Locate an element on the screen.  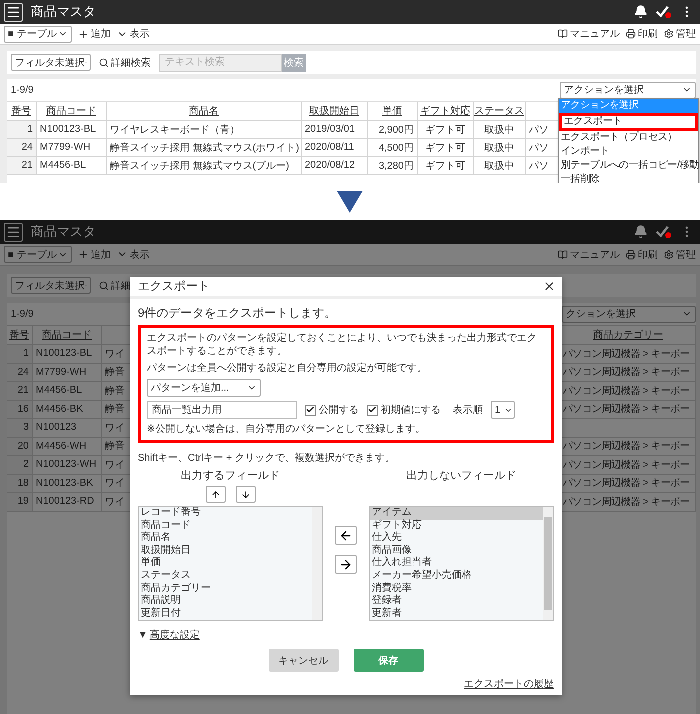
table-cell: 静音スイッチ採用 無線式マウス(ブルー) is located at coordinates (204, 166).